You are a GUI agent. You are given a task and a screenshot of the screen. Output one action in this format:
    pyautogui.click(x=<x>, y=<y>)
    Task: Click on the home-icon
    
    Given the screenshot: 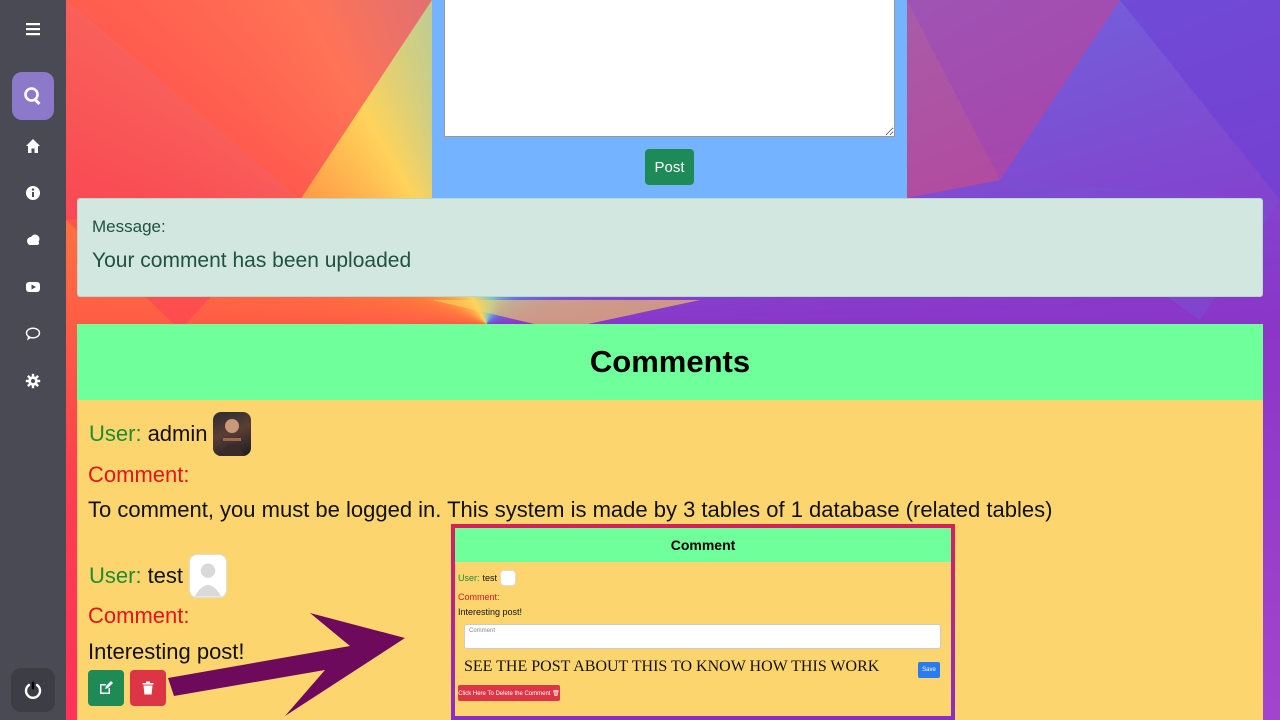 What is the action you would take?
    pyautogui.click(x=33, y=146)
    